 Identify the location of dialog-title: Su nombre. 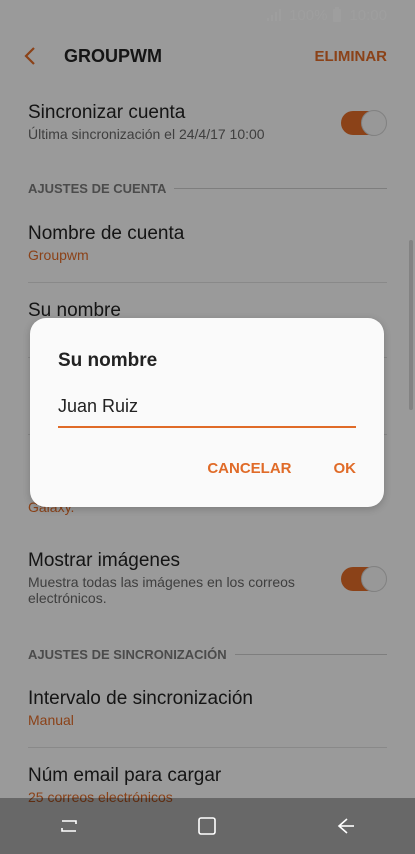
(108, 360).